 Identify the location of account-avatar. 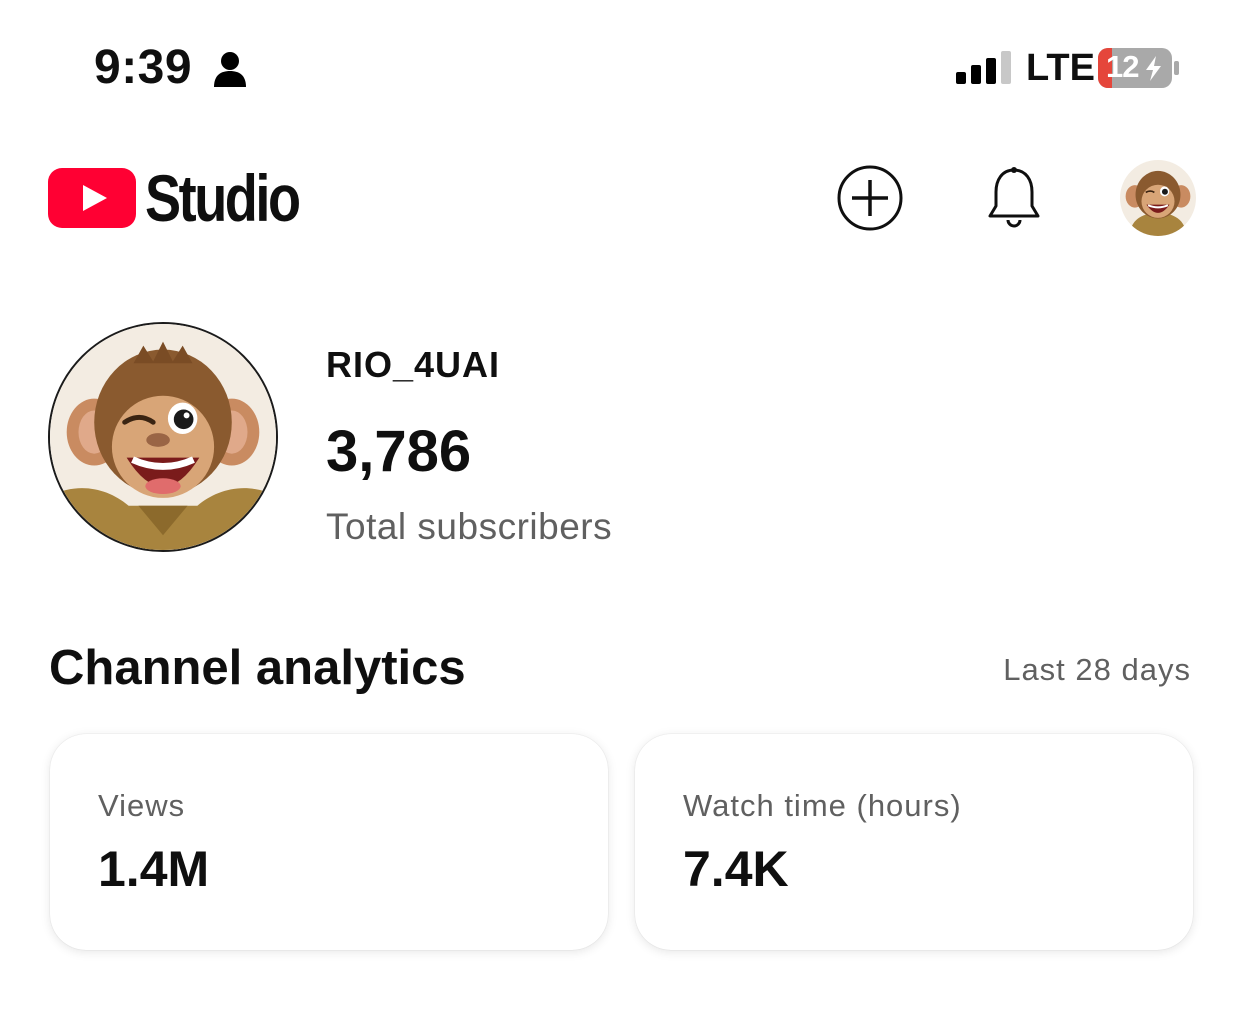
(1158, 198).